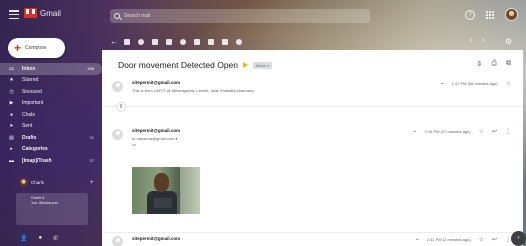  What do you see at coordinates (18, 48) in the screenshot?
I see `plus-icon: +` at bounding box center [18, 48].